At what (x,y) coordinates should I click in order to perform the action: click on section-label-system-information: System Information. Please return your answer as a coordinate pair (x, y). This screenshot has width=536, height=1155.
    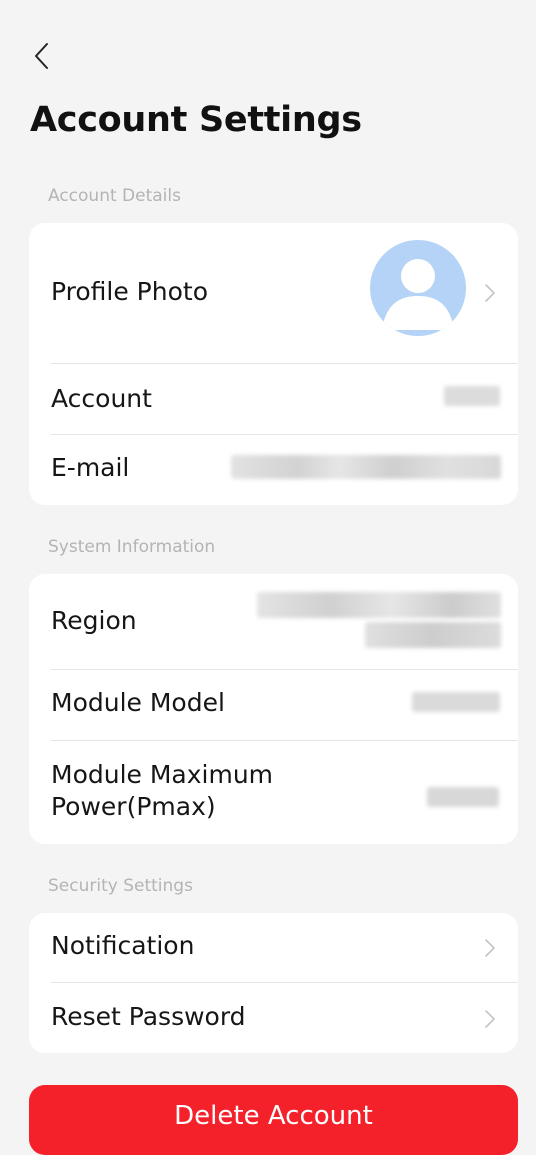
    Looking at the image, I should click on (132, 547).